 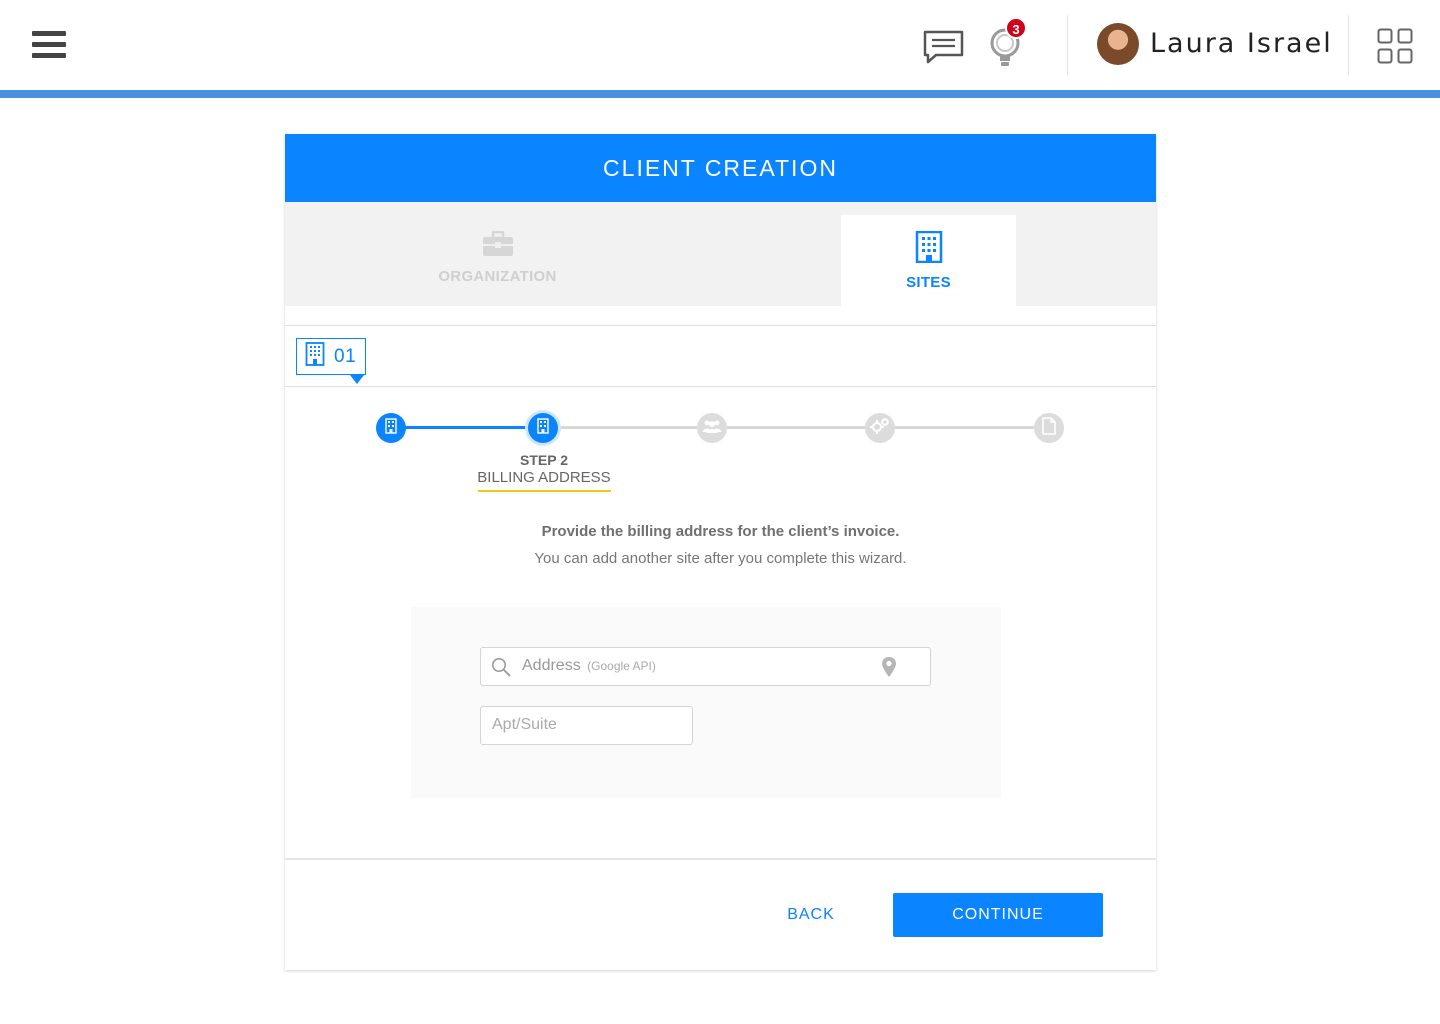 What do you see at coordinates (544, 460) in the screenshot?
I see `current-step-number: STEP 2` at bounding box center [544, 460].